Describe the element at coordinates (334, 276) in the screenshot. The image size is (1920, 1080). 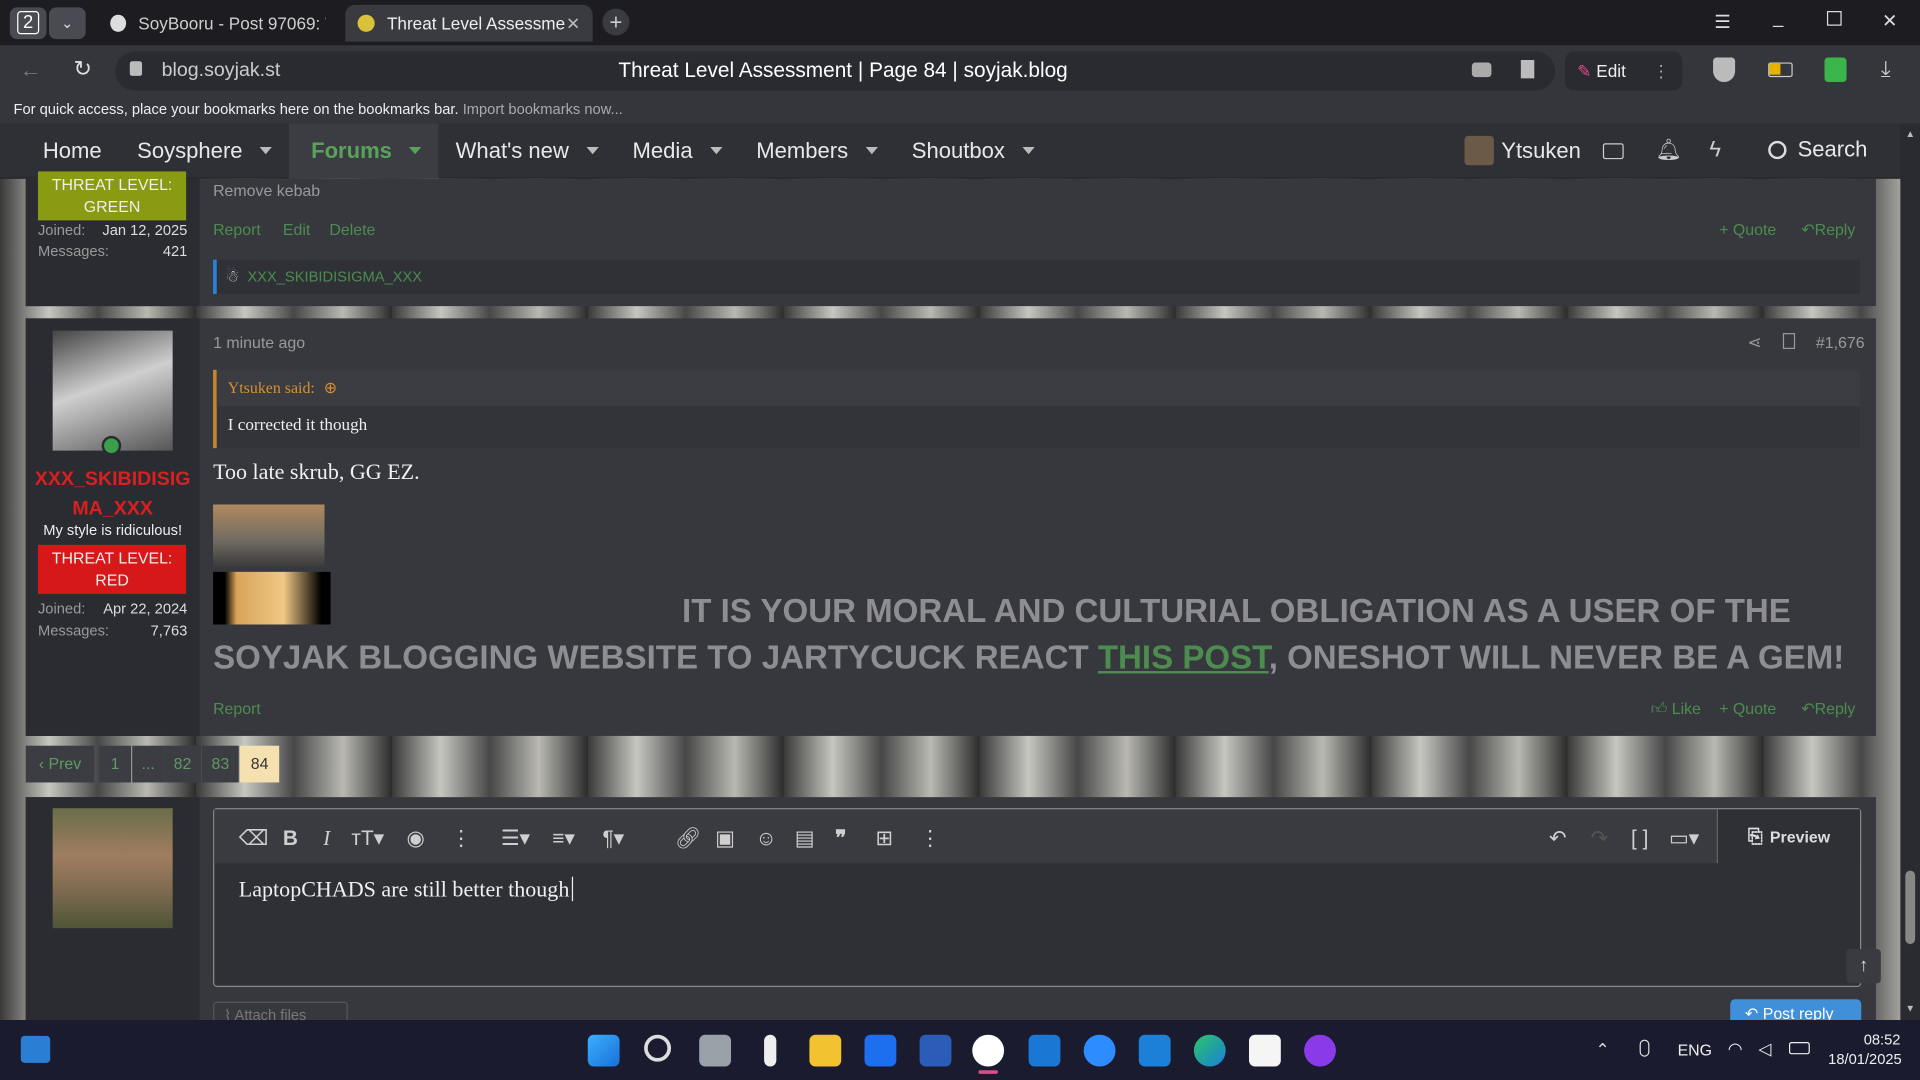
I see `reaction-user-link: XXX_SKIBIDISIGMA_XXX` at that location.